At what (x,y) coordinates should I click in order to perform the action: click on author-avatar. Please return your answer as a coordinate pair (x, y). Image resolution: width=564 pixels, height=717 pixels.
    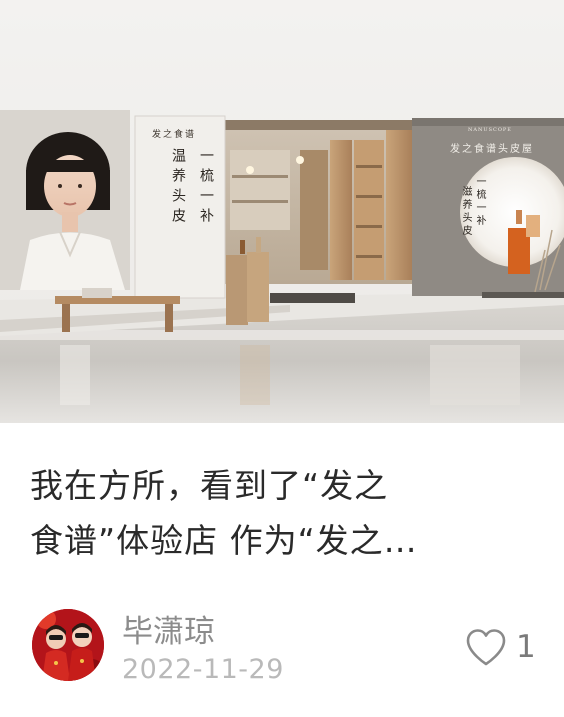
    Looking at the image, I should click on (68, 645).